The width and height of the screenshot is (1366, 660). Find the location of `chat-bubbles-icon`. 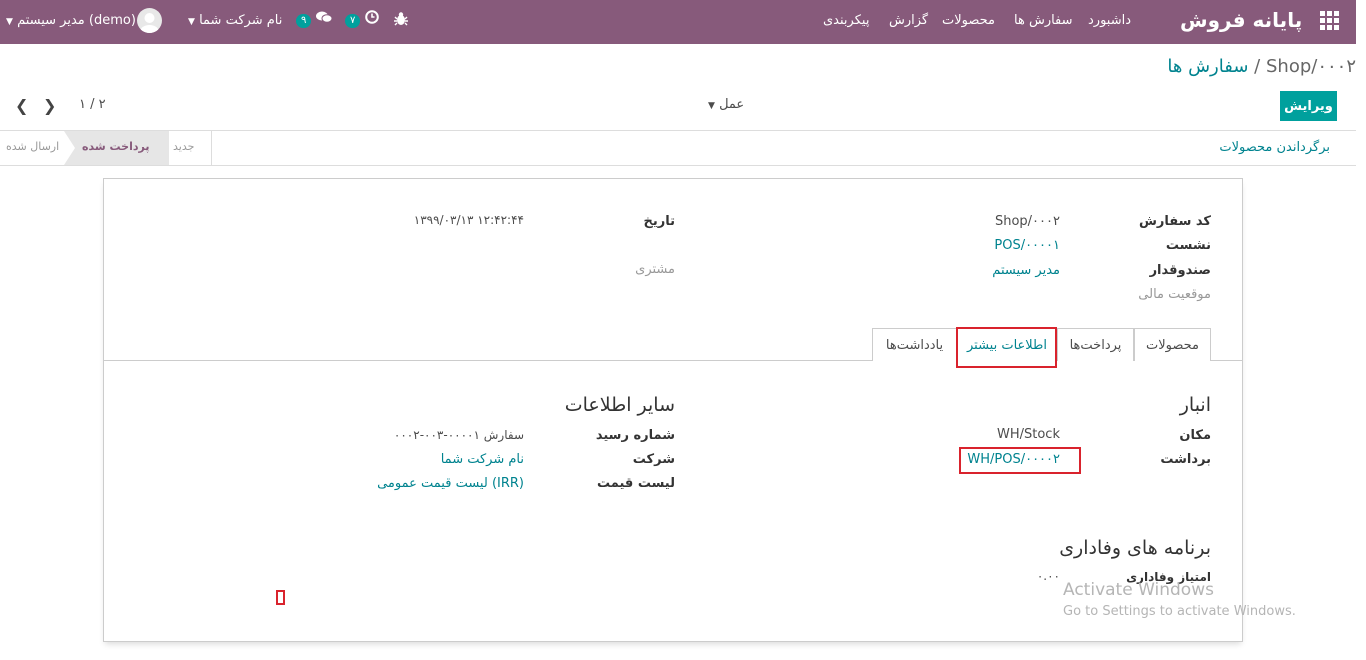

chat-bubbles-icon is located at coordinates (324, 19).